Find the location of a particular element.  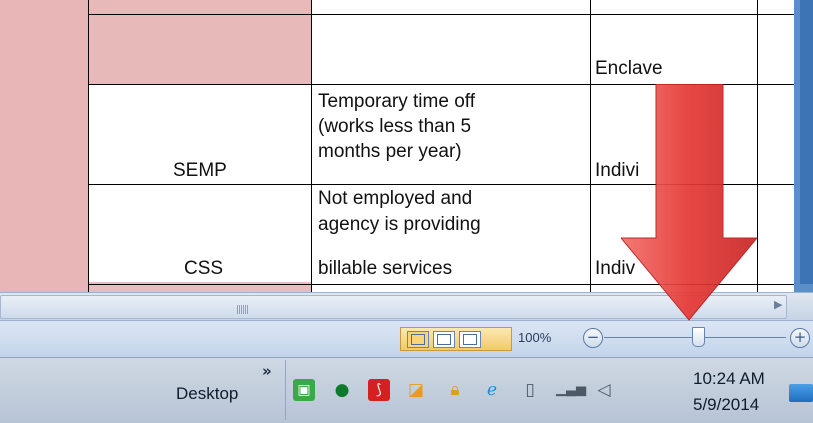

page-layout-icon is located at coordinates (444, 339).